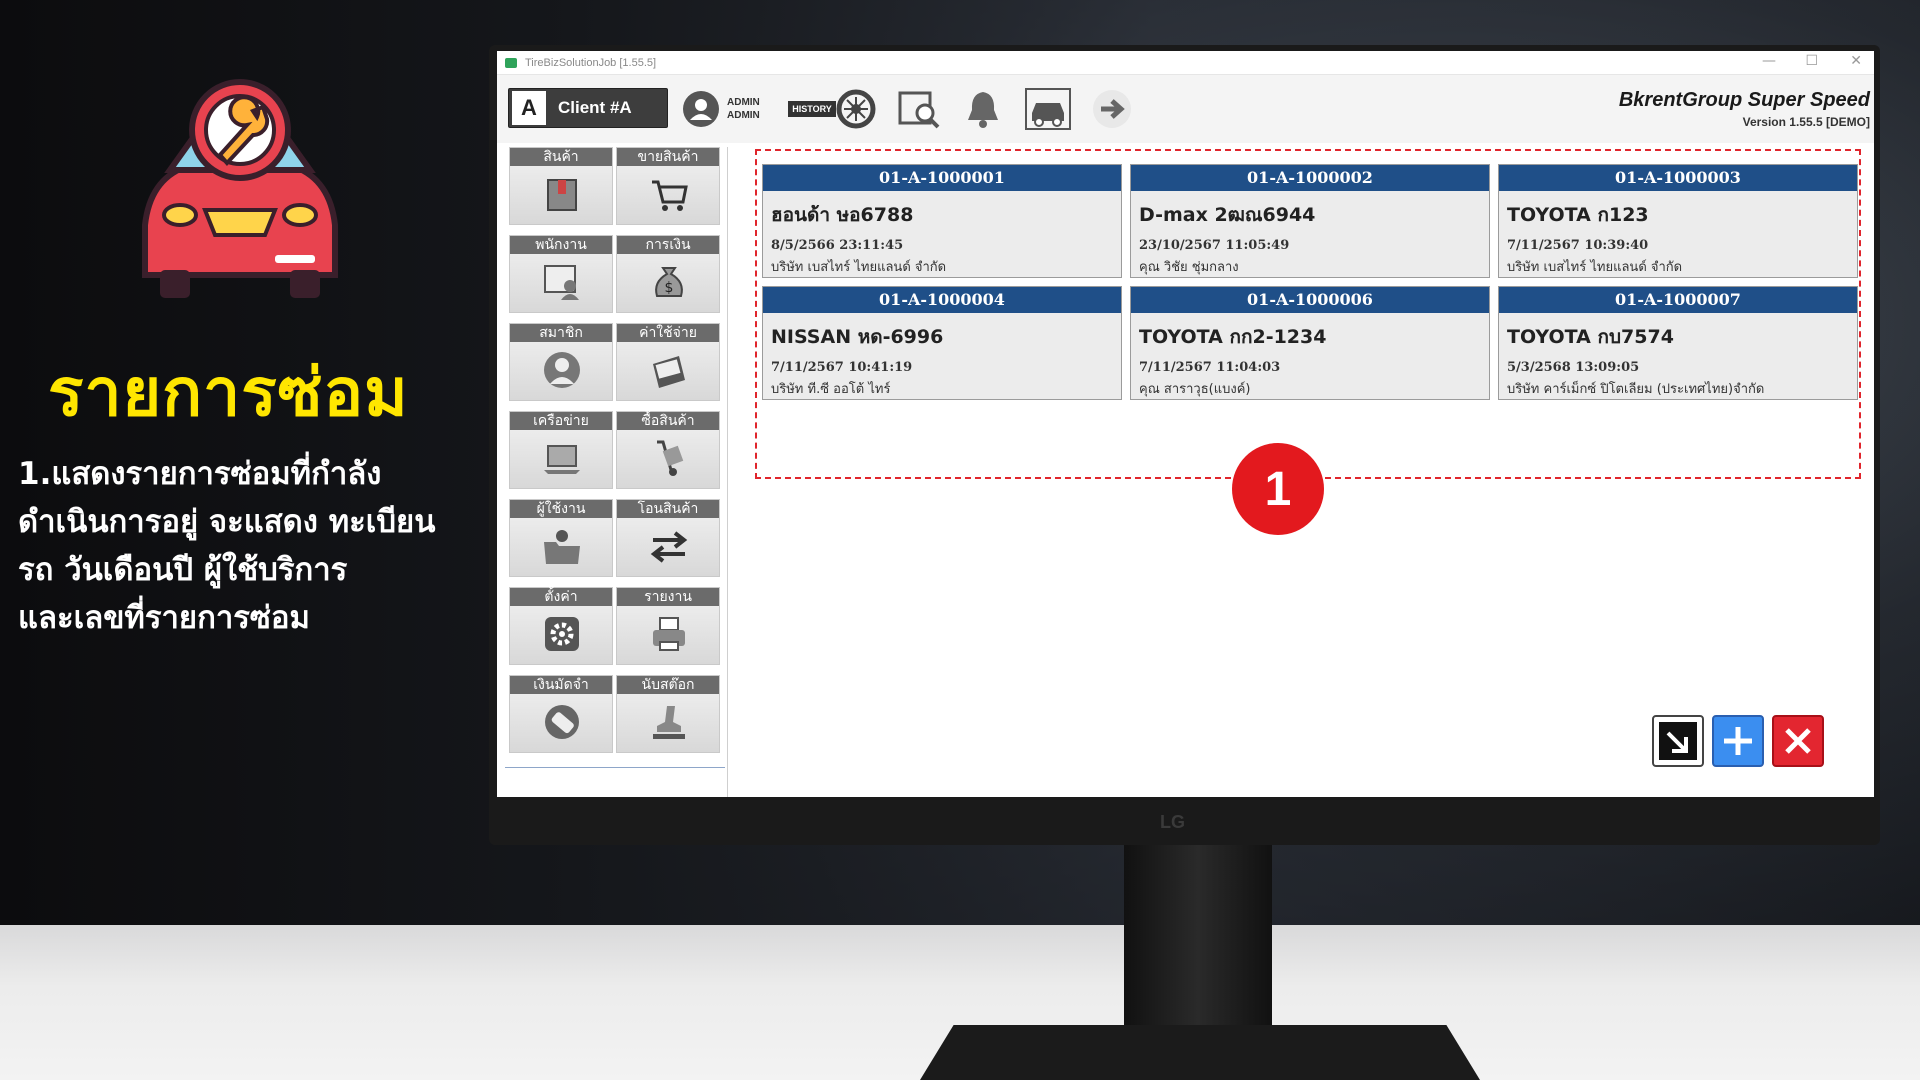  I want to click on employee-icon, so click(562, 282).